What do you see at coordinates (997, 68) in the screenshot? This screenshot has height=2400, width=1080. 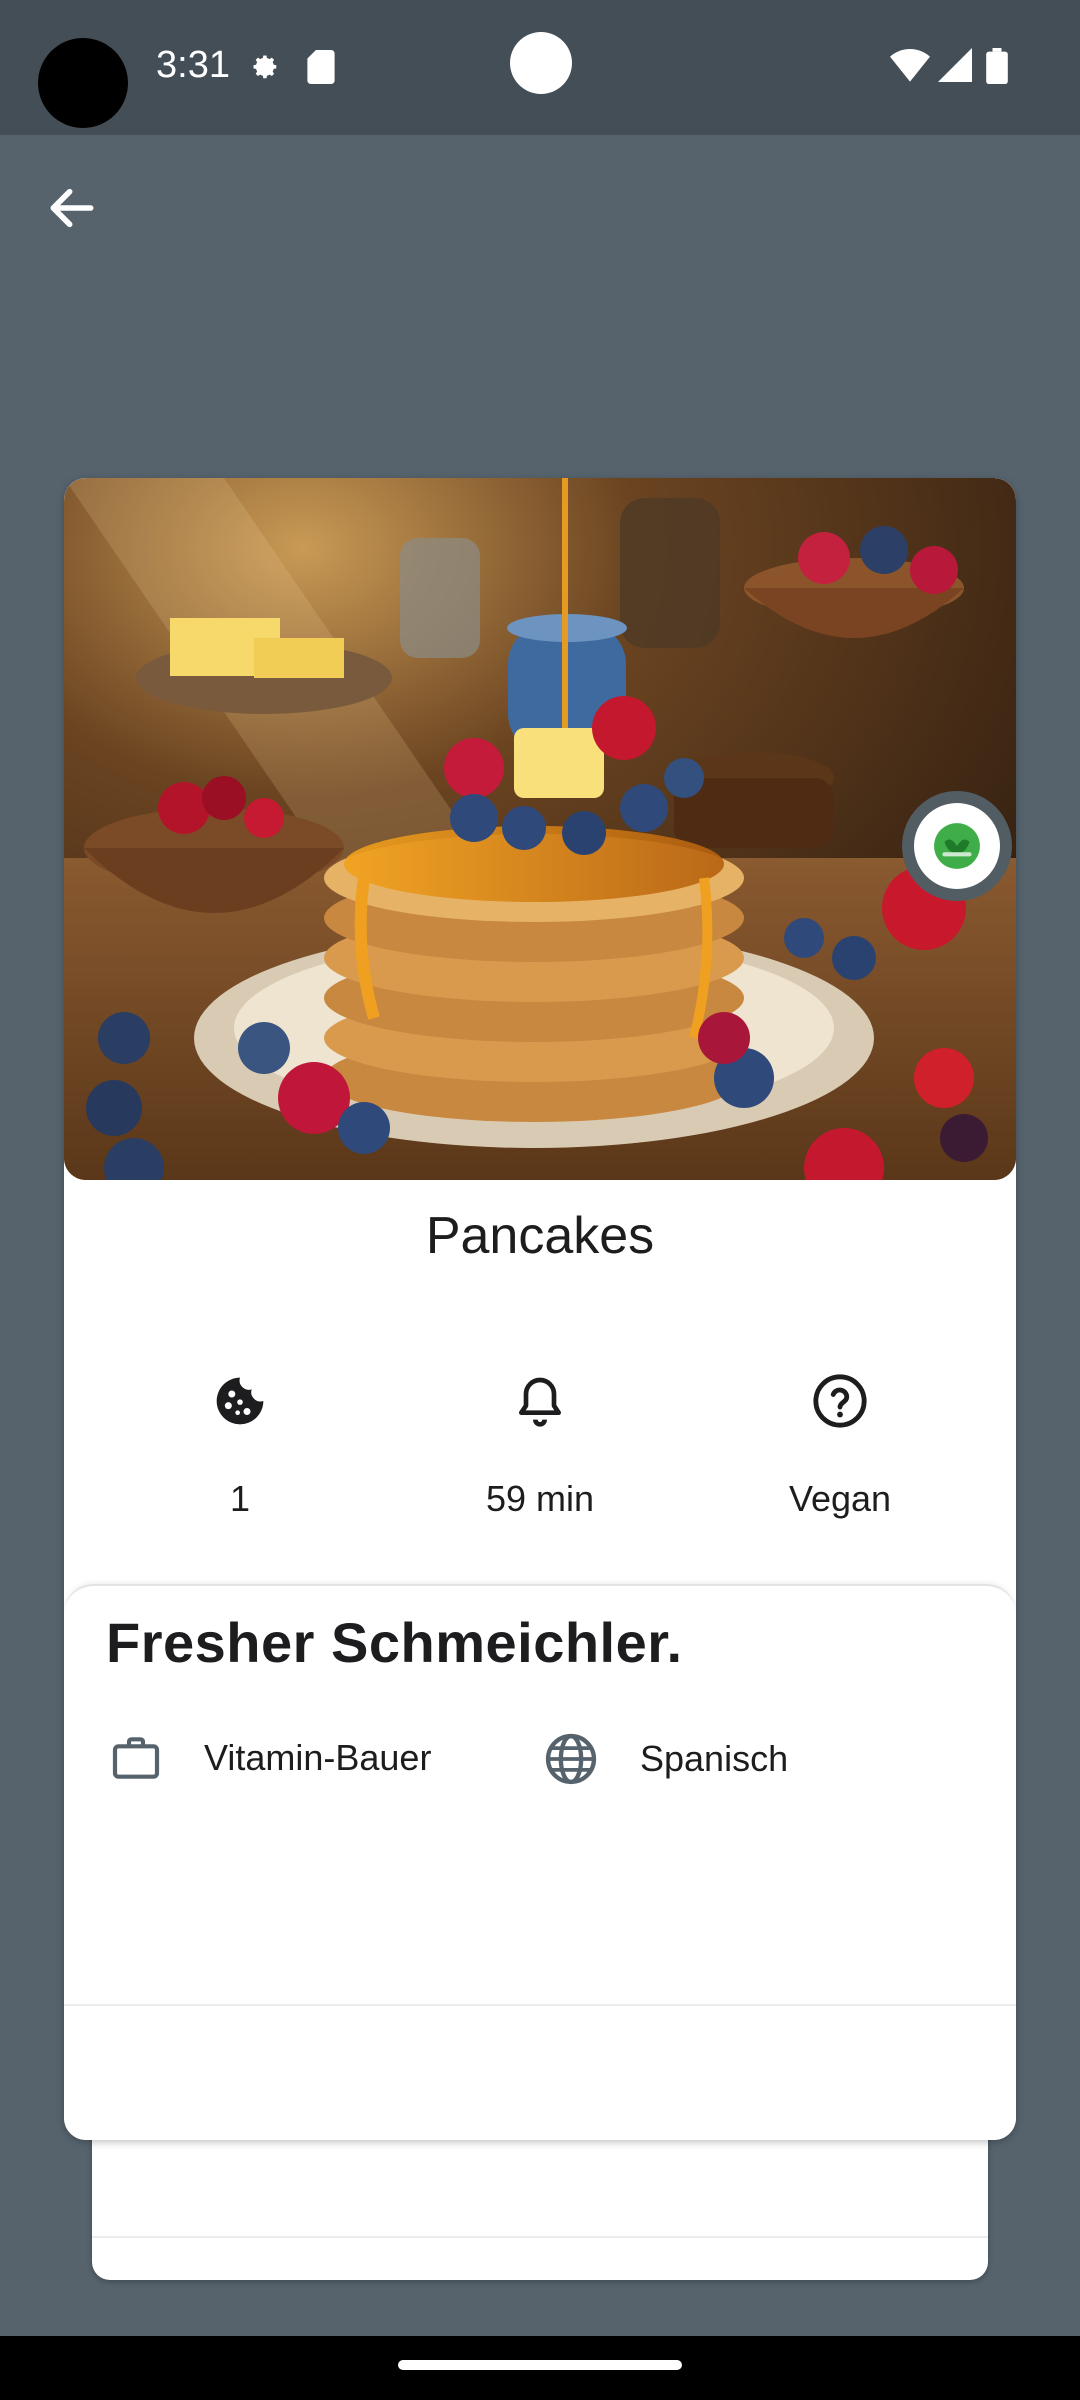 I see `battery-icon` at bounding box center [997, 68].